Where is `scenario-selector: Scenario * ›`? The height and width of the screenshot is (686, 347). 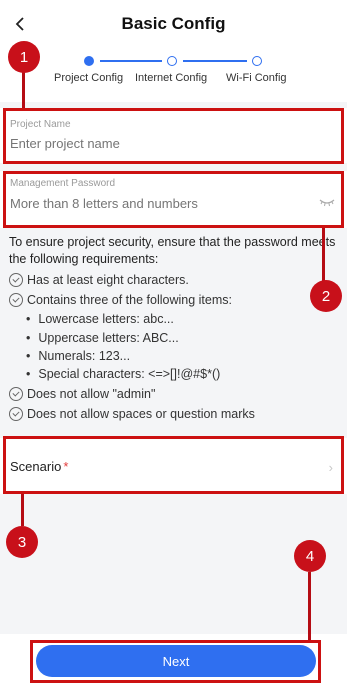
scenario-selector: Scenario * › is located at coordinates (173, 466).